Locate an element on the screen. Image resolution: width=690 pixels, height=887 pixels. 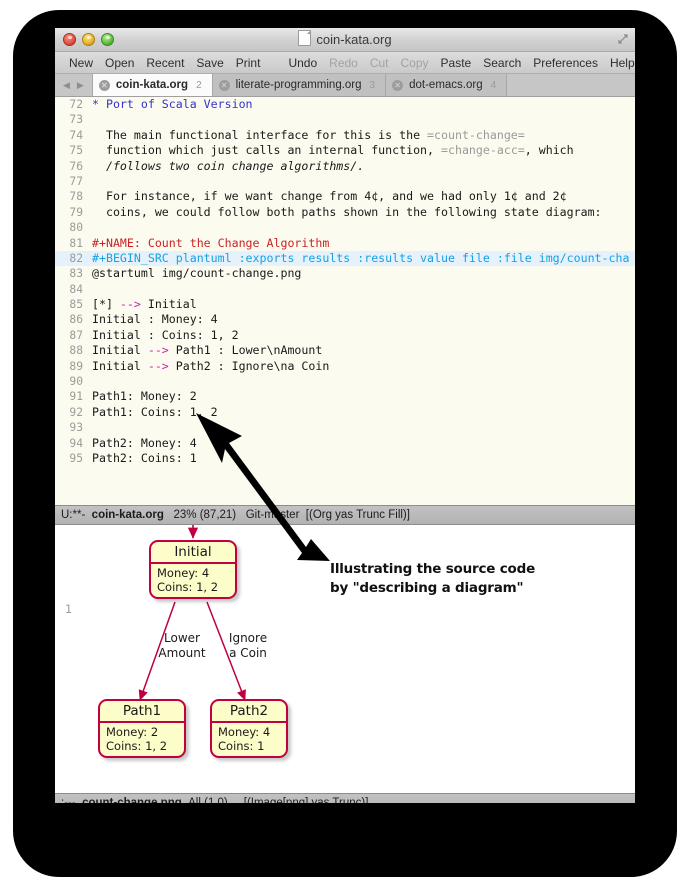
modeline-position: 23% (87,21) is located at coordinates (205, 515).